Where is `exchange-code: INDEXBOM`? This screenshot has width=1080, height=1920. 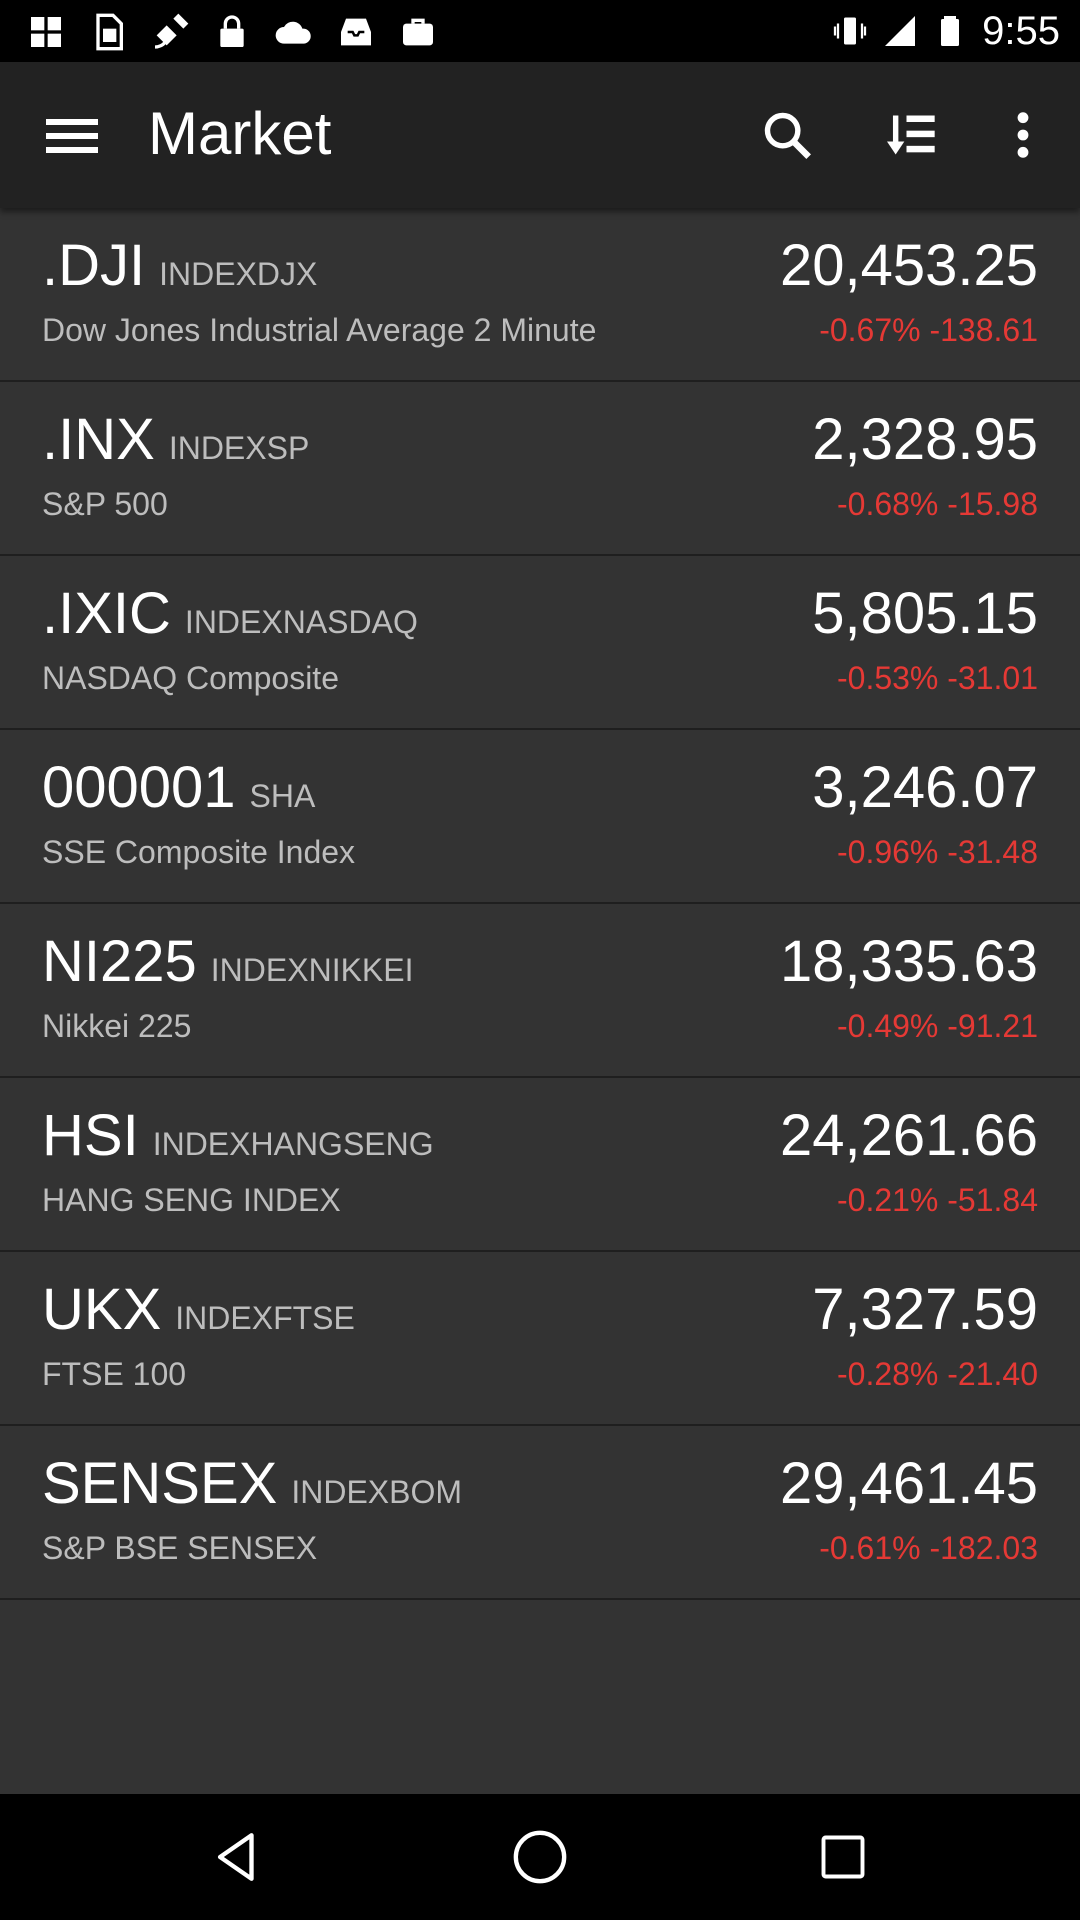 exchange-code: INDEXBOM is located at coordinates (377, 1492).